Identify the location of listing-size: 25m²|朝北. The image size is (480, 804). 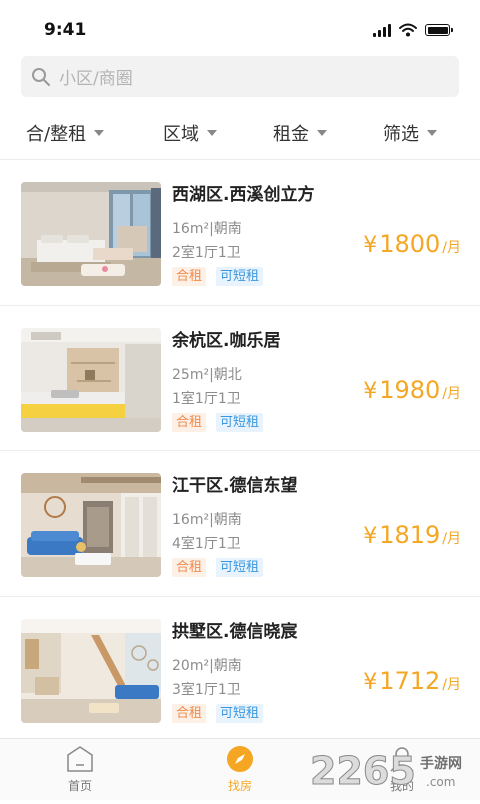
(207, 374).